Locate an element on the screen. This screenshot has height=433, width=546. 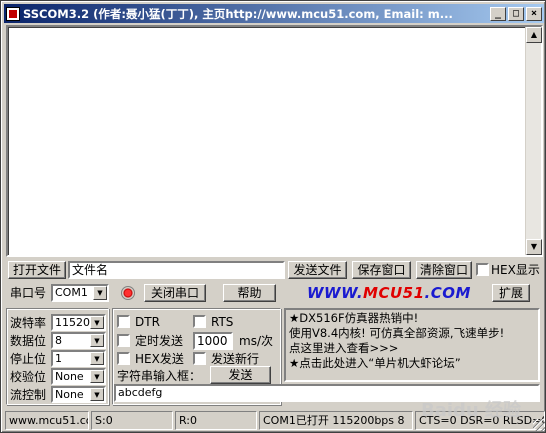
dtr-checkbox is located at coordinates (123, 321).